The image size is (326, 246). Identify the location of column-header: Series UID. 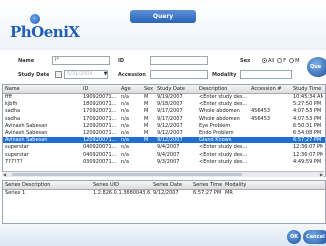
(122, 185).